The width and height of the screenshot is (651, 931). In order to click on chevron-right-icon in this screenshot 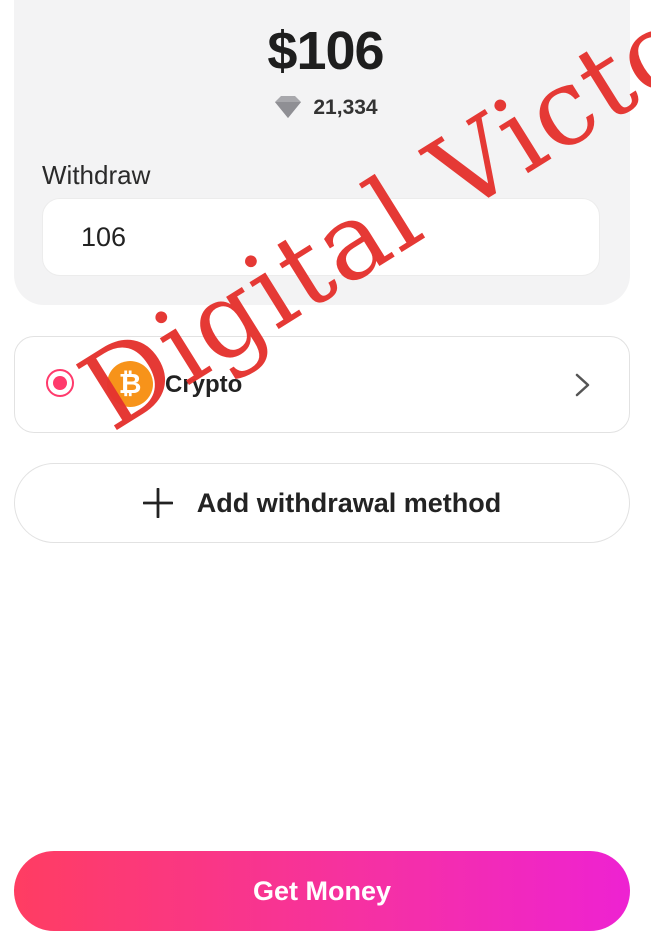, I will do `click(583, 385)`.